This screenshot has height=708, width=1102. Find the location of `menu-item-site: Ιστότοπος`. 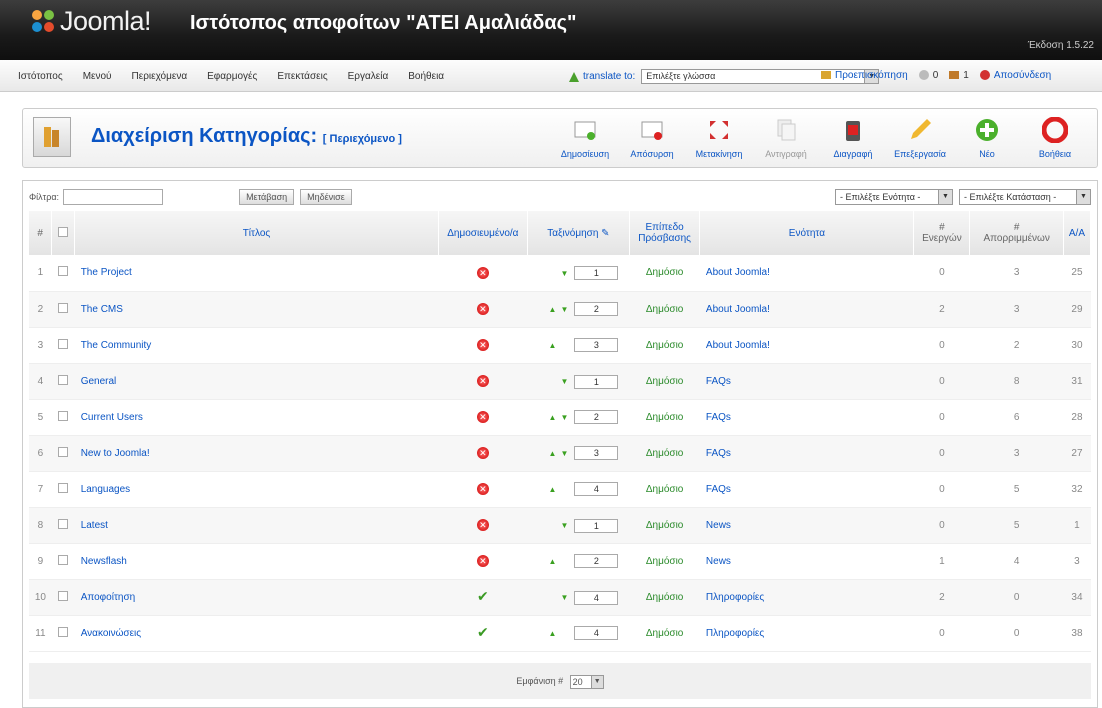

menu-item-site: Ιστότοπος is located at coordinates (40, 76).